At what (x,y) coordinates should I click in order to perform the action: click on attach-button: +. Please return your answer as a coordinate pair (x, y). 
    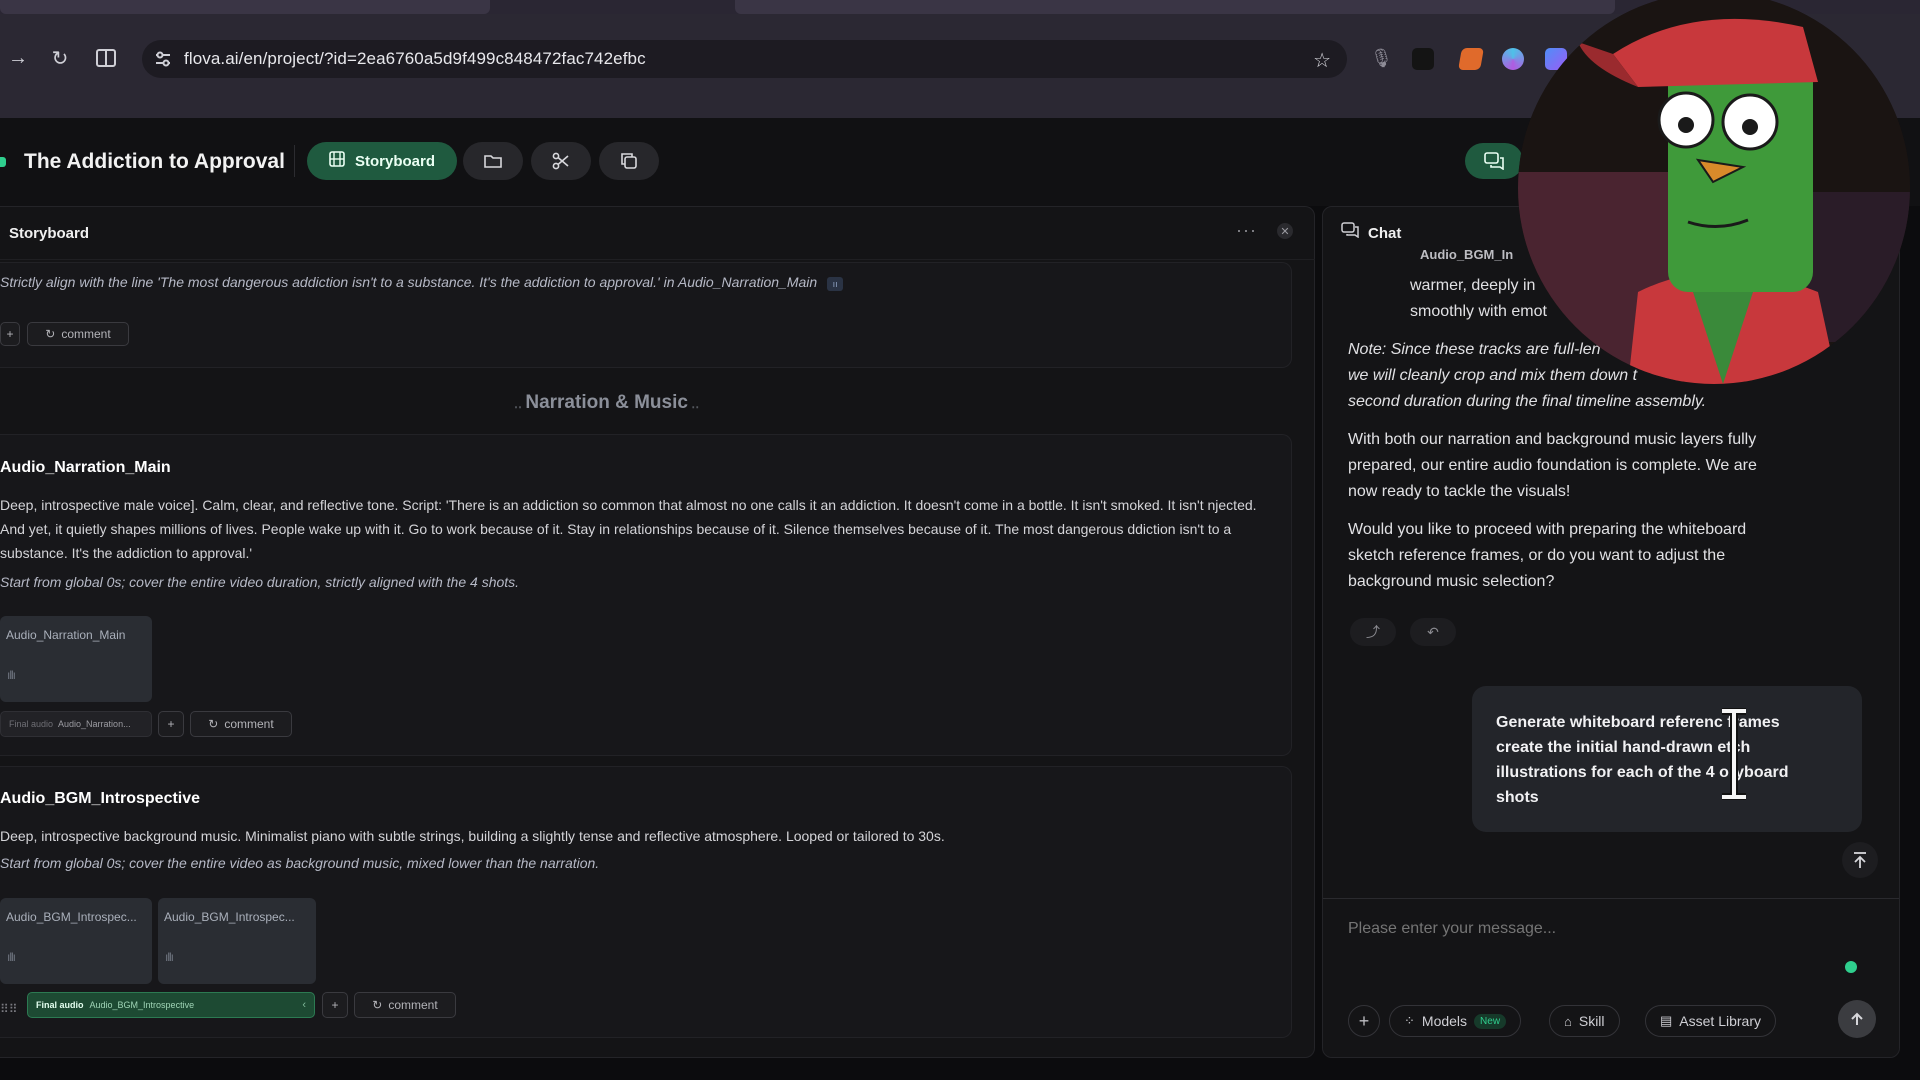
    Looking at the image, I should click on (1364, 1021).